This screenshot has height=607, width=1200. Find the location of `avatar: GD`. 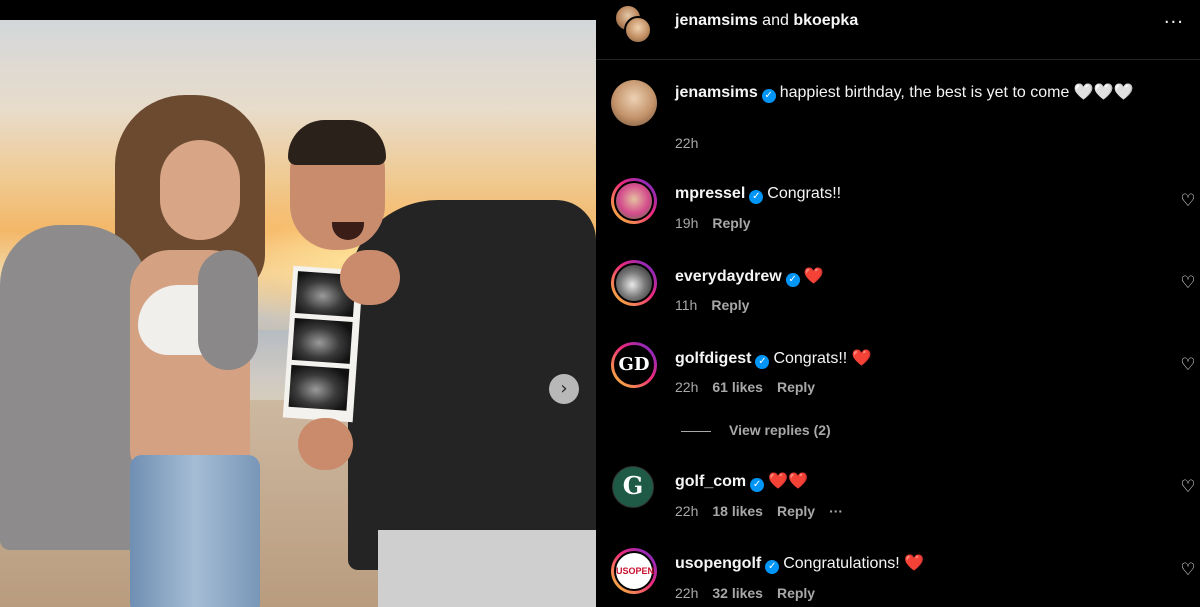

avatar: GD is located at coordinates (634, 365).